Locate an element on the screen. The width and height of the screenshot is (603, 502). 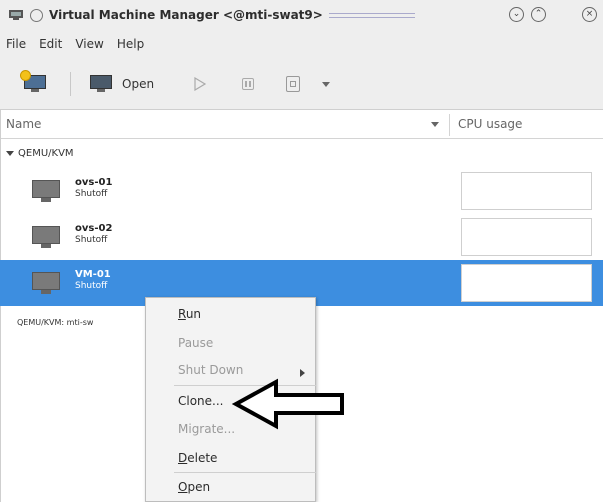
toolbar: Open is located at coordinates (301, 84).